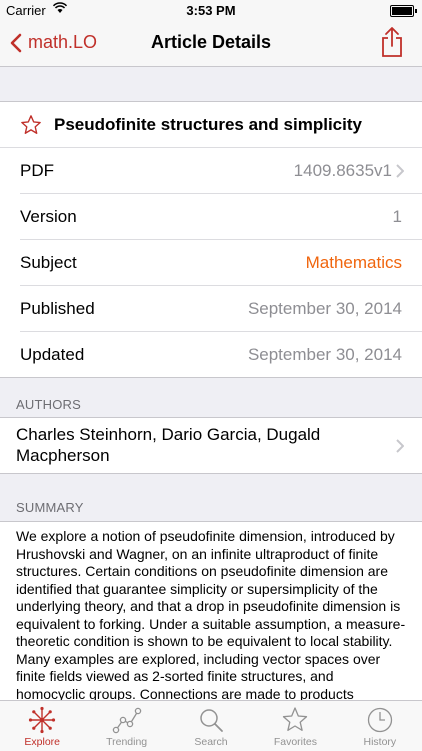 This screenshot has height=751, width=422. What do you see at coordinates (42, 720) in the screenshot?
I see `explore-icon` at bounding box center [42, 720].